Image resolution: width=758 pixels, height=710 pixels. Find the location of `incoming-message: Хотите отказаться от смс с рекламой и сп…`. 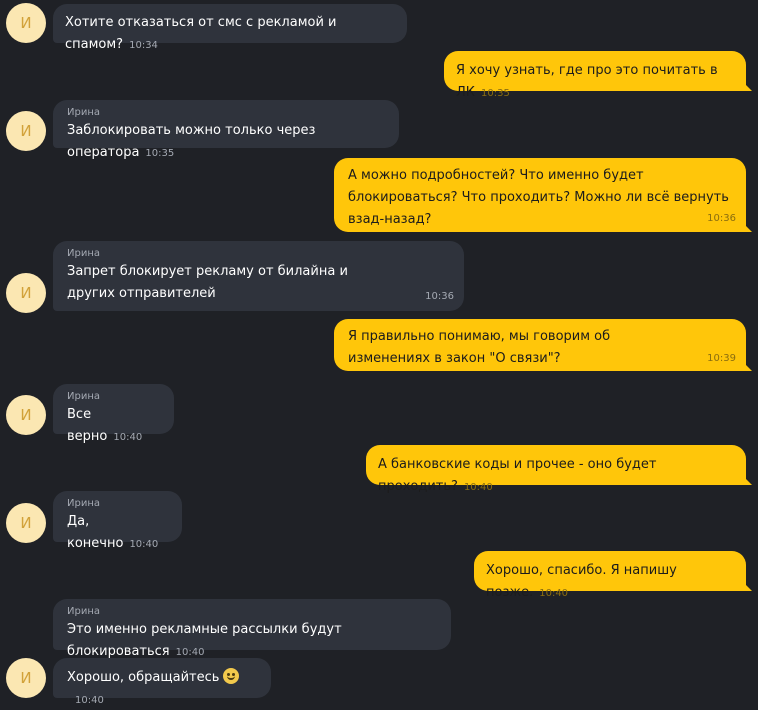

incoming-message: Хотите отказаться от смс с рекламой и сп… is located at coordinates (230, 28).